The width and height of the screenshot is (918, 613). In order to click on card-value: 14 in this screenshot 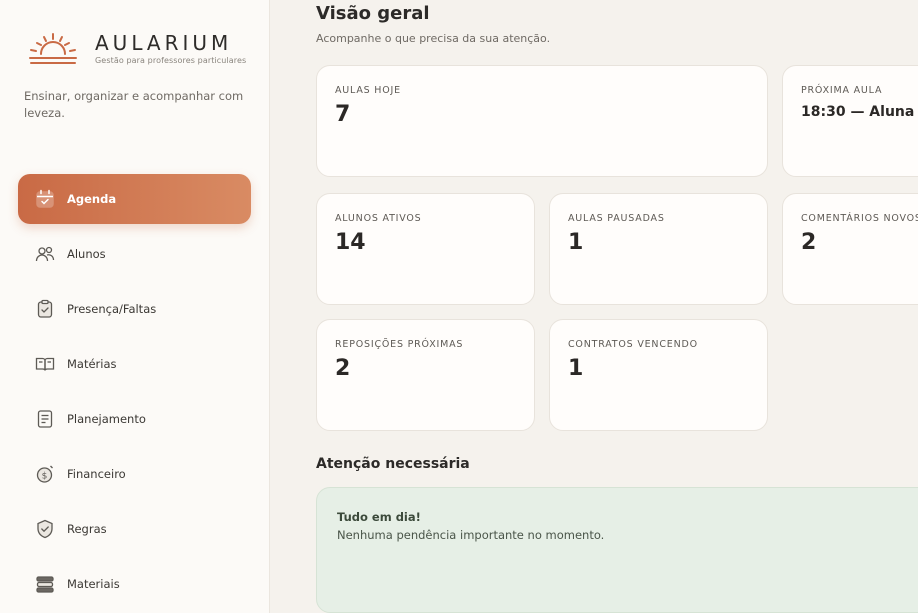, I will do `click(350, 242)`.